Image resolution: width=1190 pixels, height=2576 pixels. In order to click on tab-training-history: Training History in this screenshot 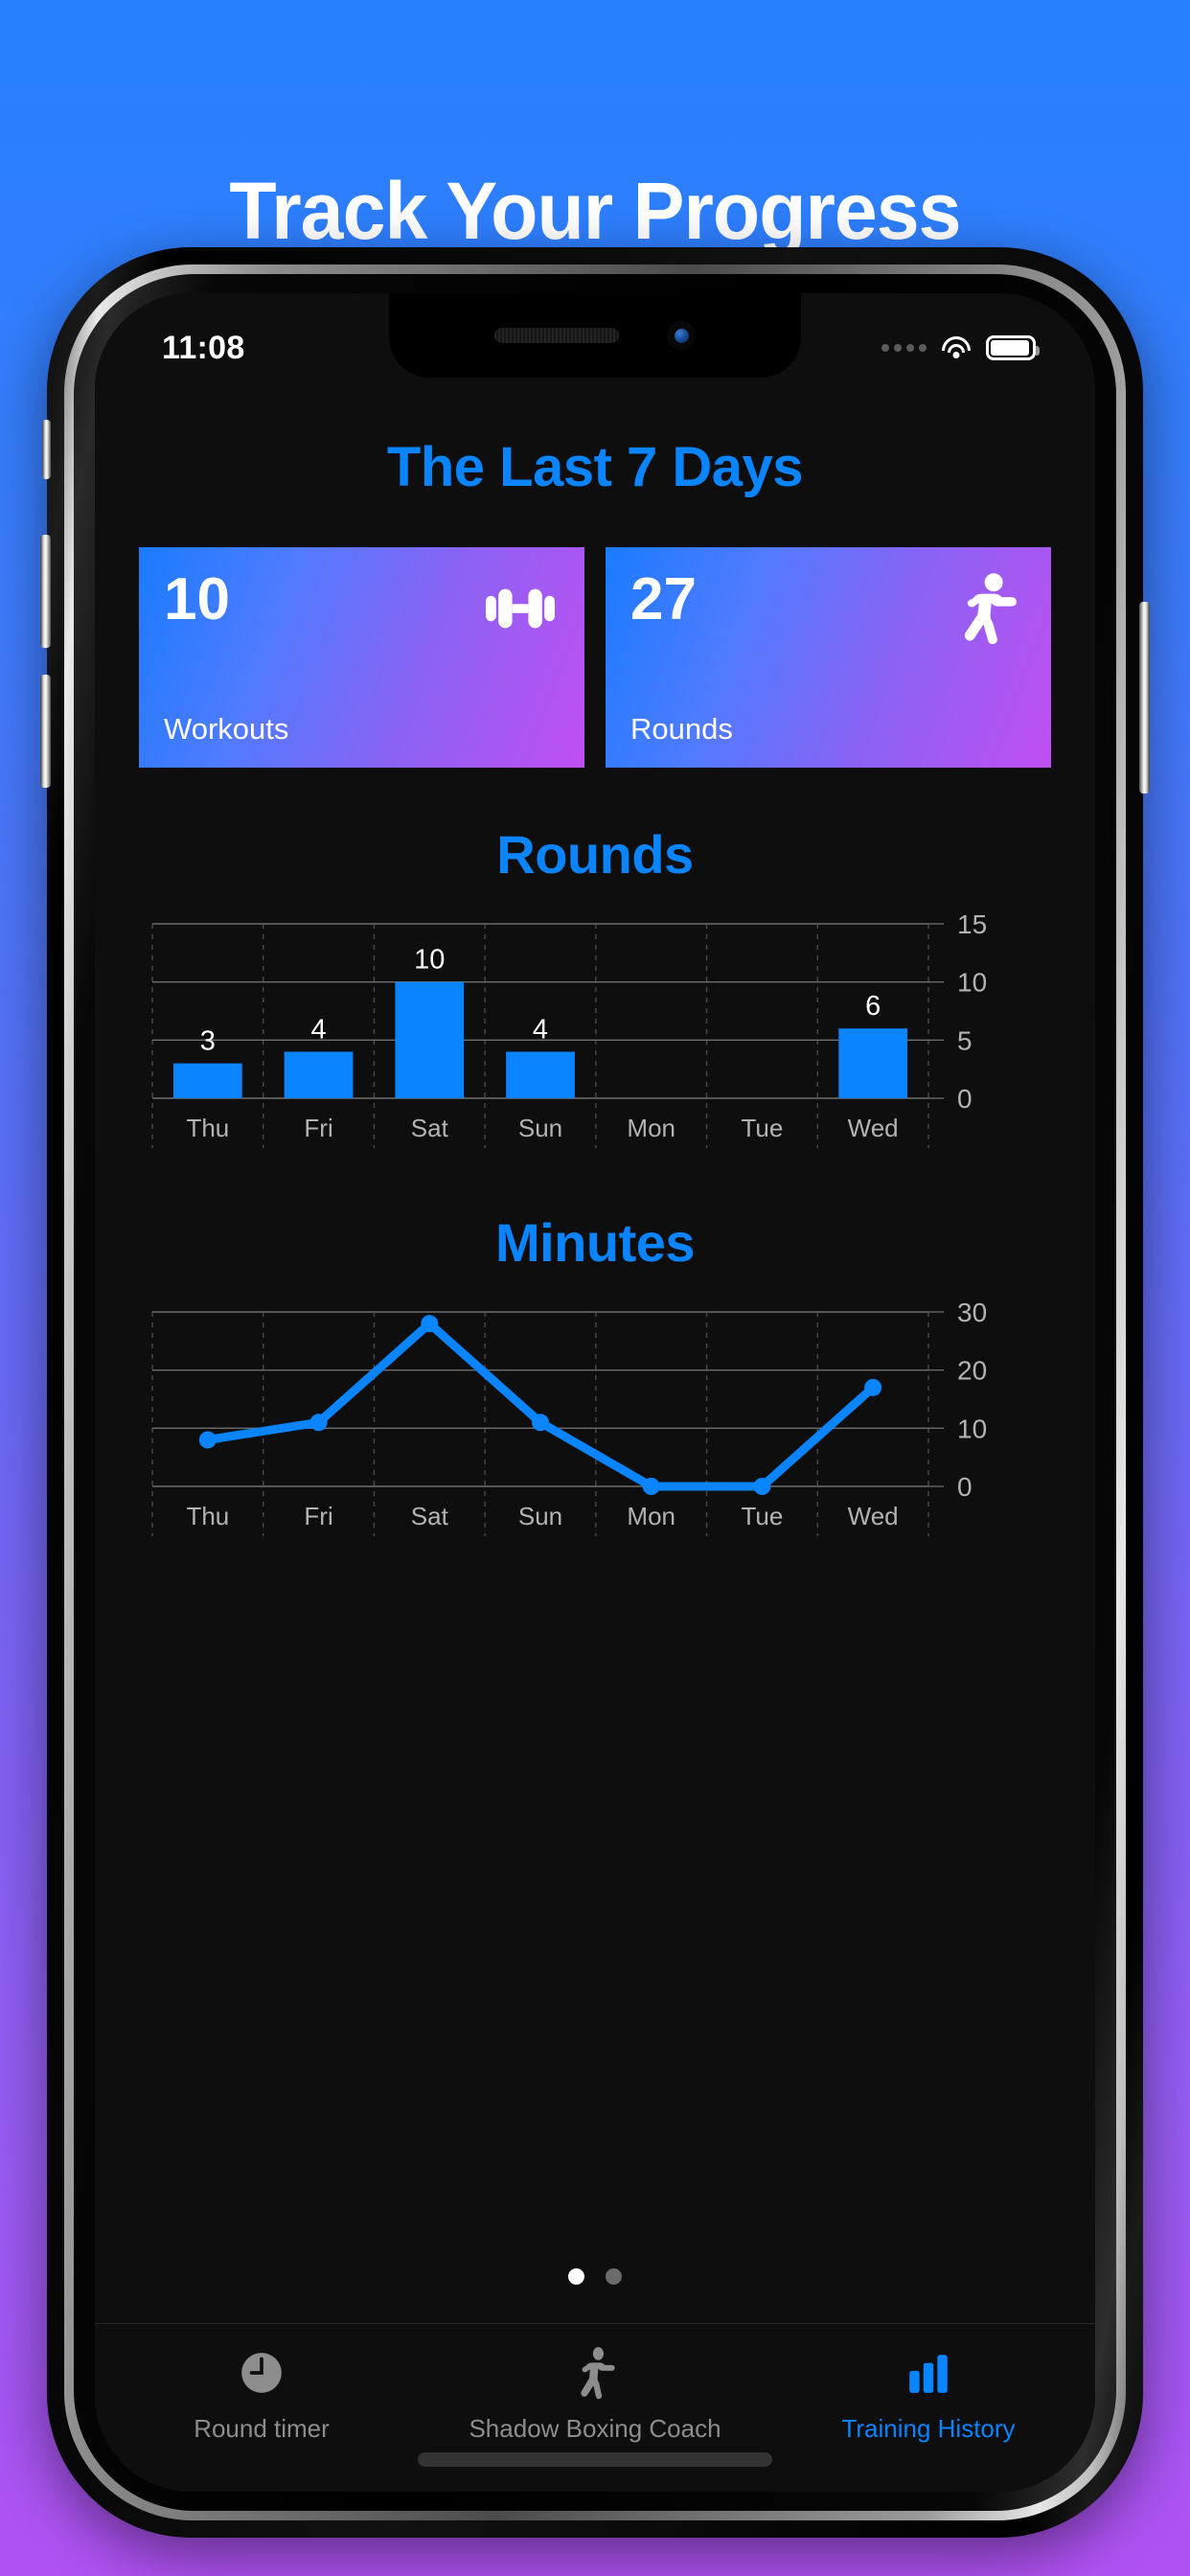, I will do `click(929, 2393)`.